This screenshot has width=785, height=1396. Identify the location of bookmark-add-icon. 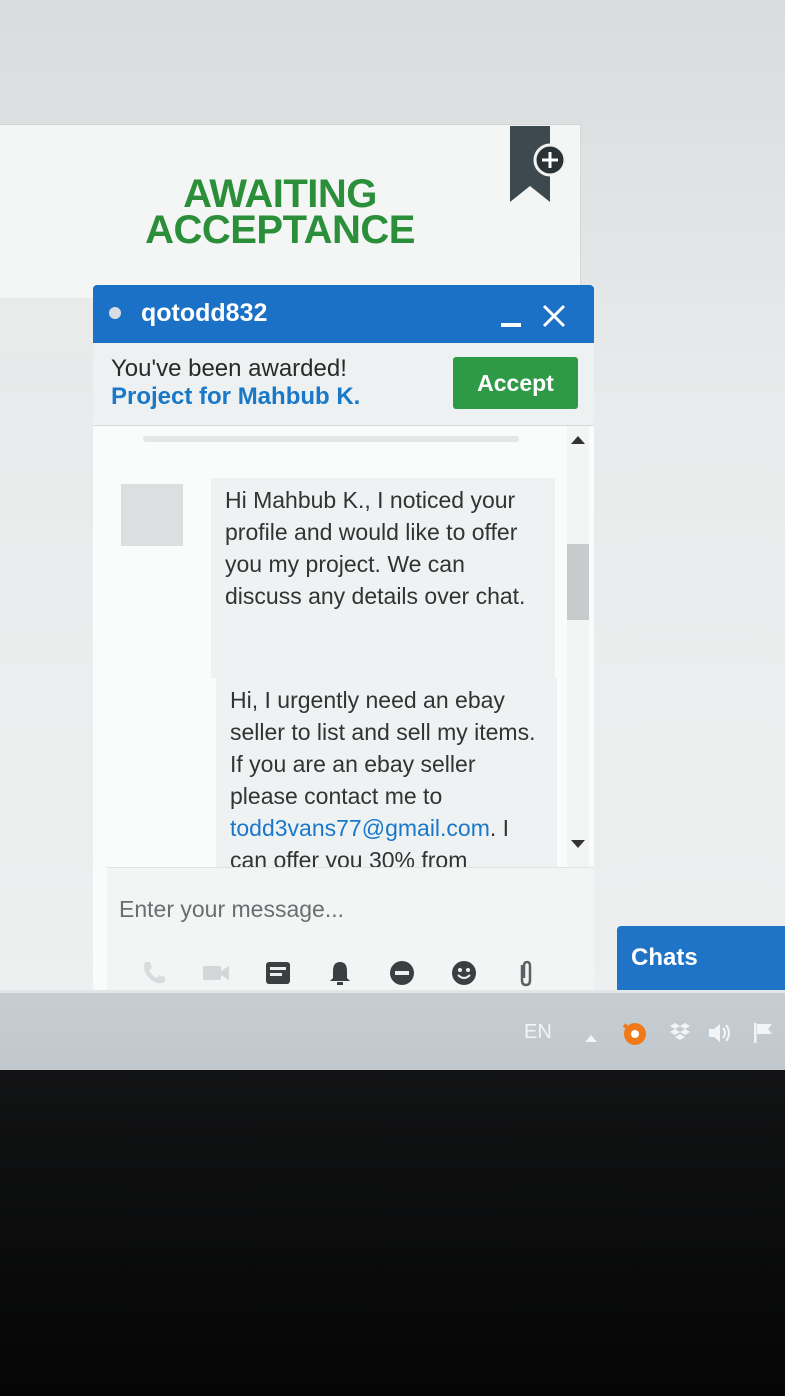
(537, 167).